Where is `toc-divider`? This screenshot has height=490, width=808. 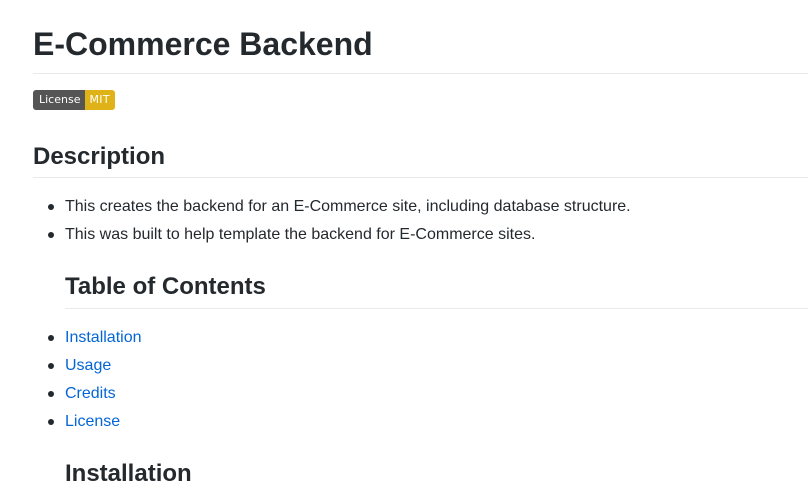 toc-divider is located at coordinates (436, 308).